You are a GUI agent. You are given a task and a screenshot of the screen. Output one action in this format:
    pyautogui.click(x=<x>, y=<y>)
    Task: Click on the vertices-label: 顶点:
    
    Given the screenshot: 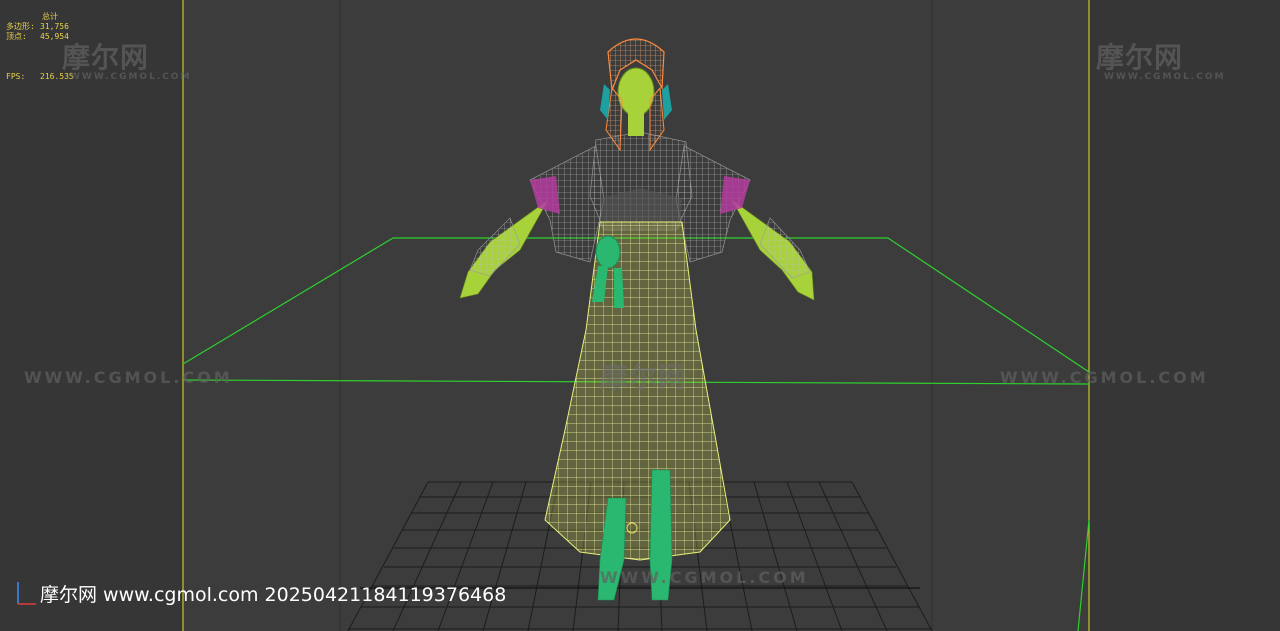 What is the action you would take?
    pyautogui.click(x=16, y=36)
    